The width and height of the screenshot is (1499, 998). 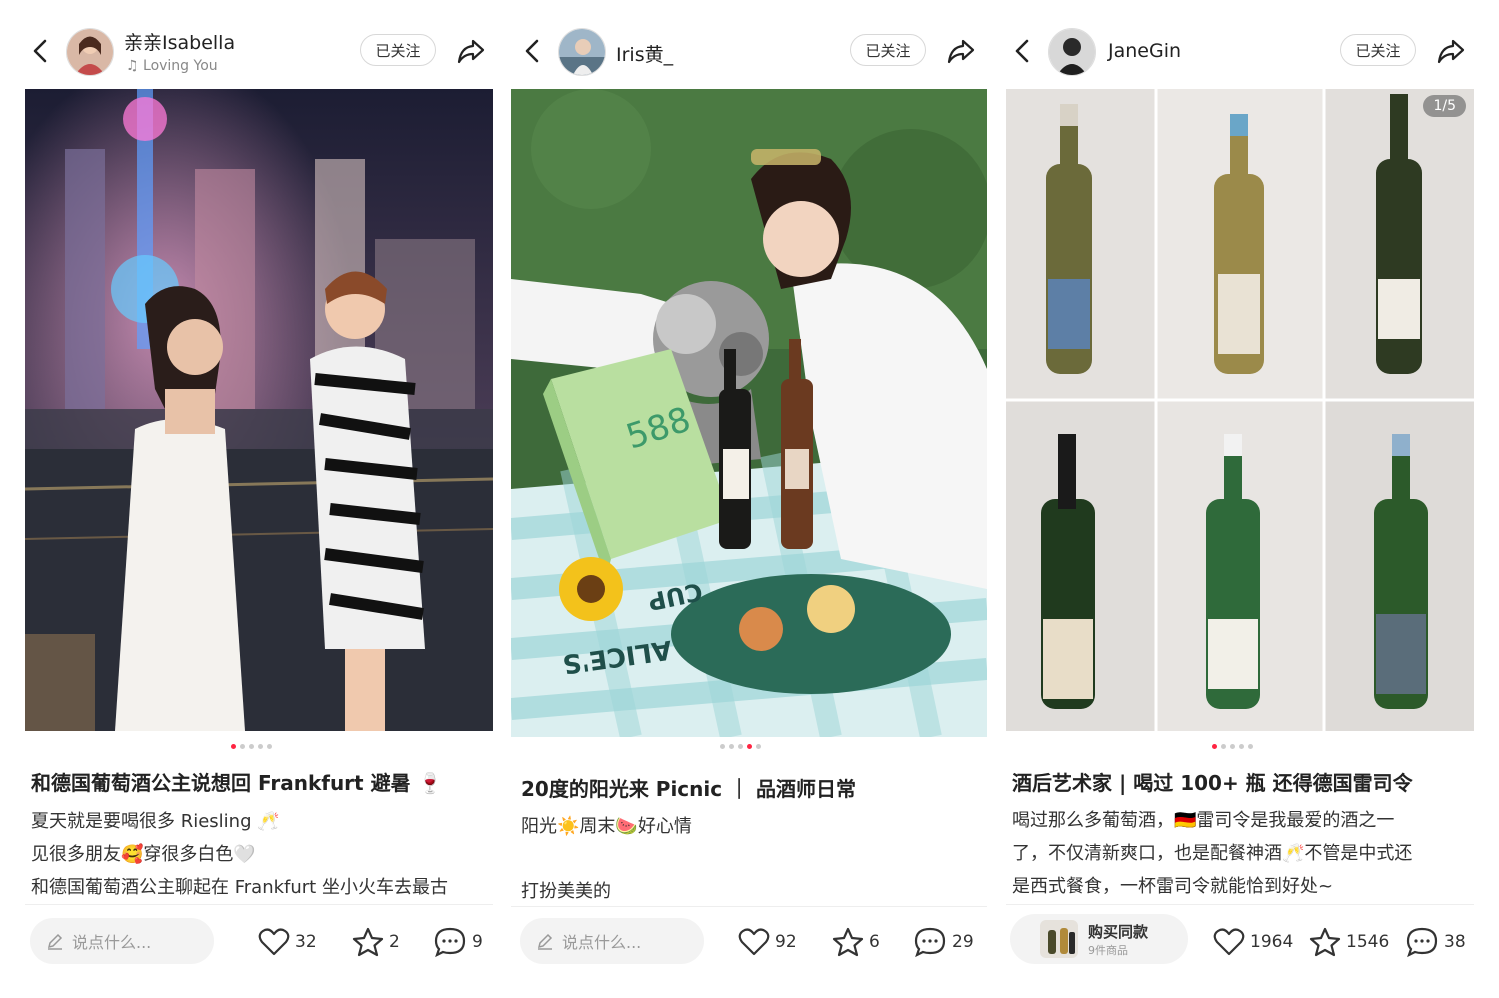 What do you see at coordinates (1212, 853) in the screenshot?
I see `post-desc-line: 了，不仅清新爽口，也是配餐神酒🥂不管是中式还` at bounding box center [1212, 853].